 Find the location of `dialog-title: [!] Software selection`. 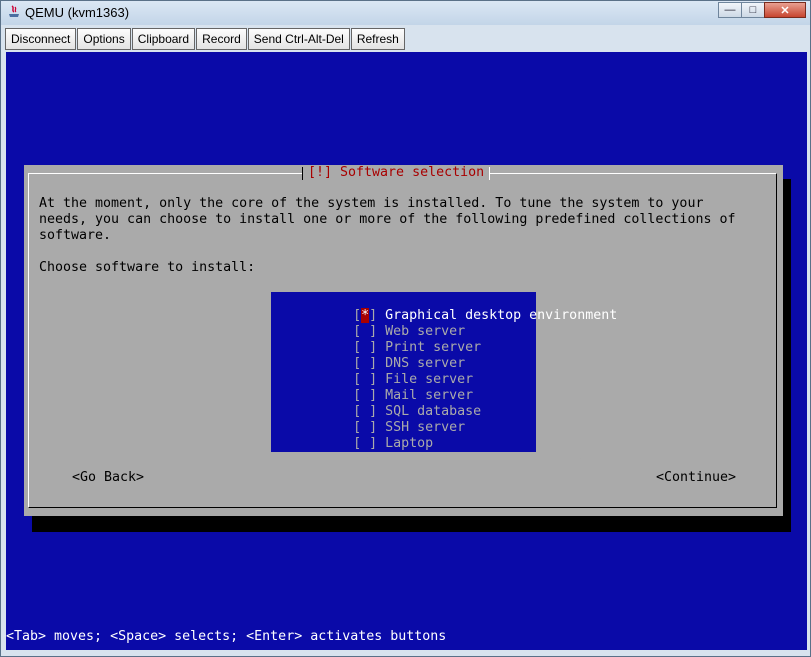

dialog-title: [!] Software selection is located at coordinates (396, 173).